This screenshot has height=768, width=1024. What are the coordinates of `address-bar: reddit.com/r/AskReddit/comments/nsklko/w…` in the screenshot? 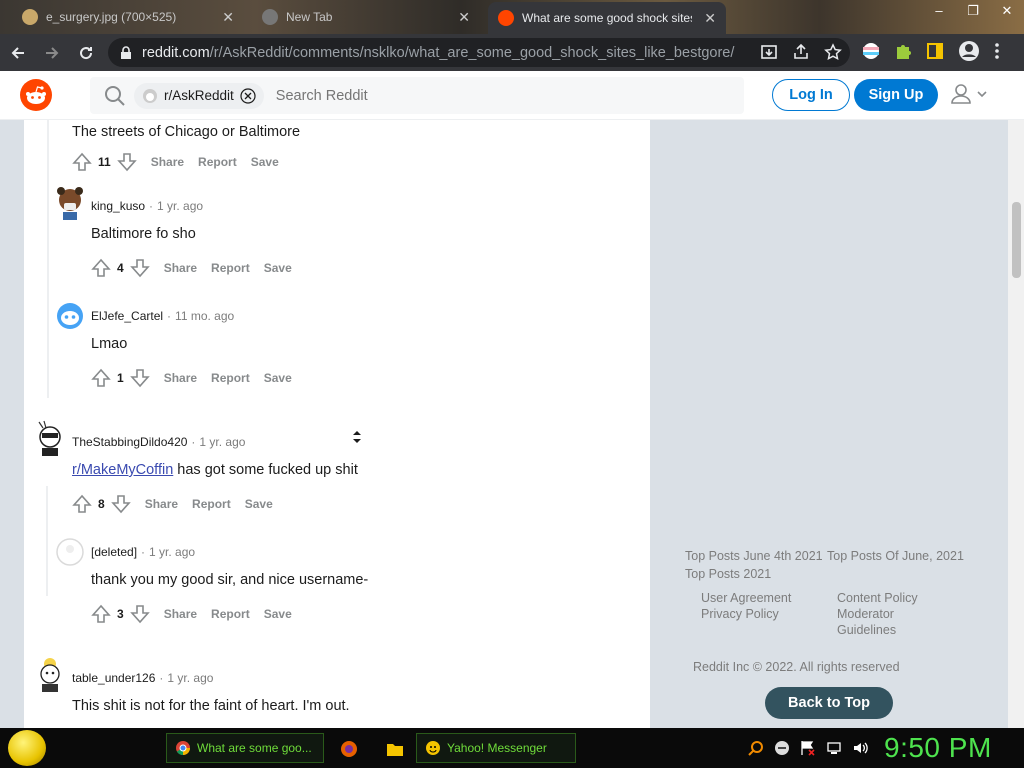 It's located at (479, 52).